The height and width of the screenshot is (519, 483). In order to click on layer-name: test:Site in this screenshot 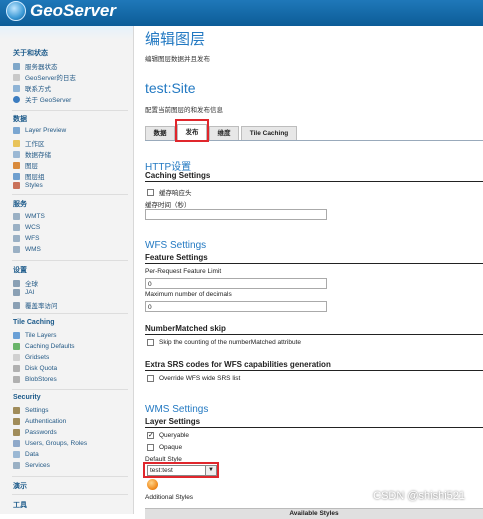, I will do `click(170, 88)`.